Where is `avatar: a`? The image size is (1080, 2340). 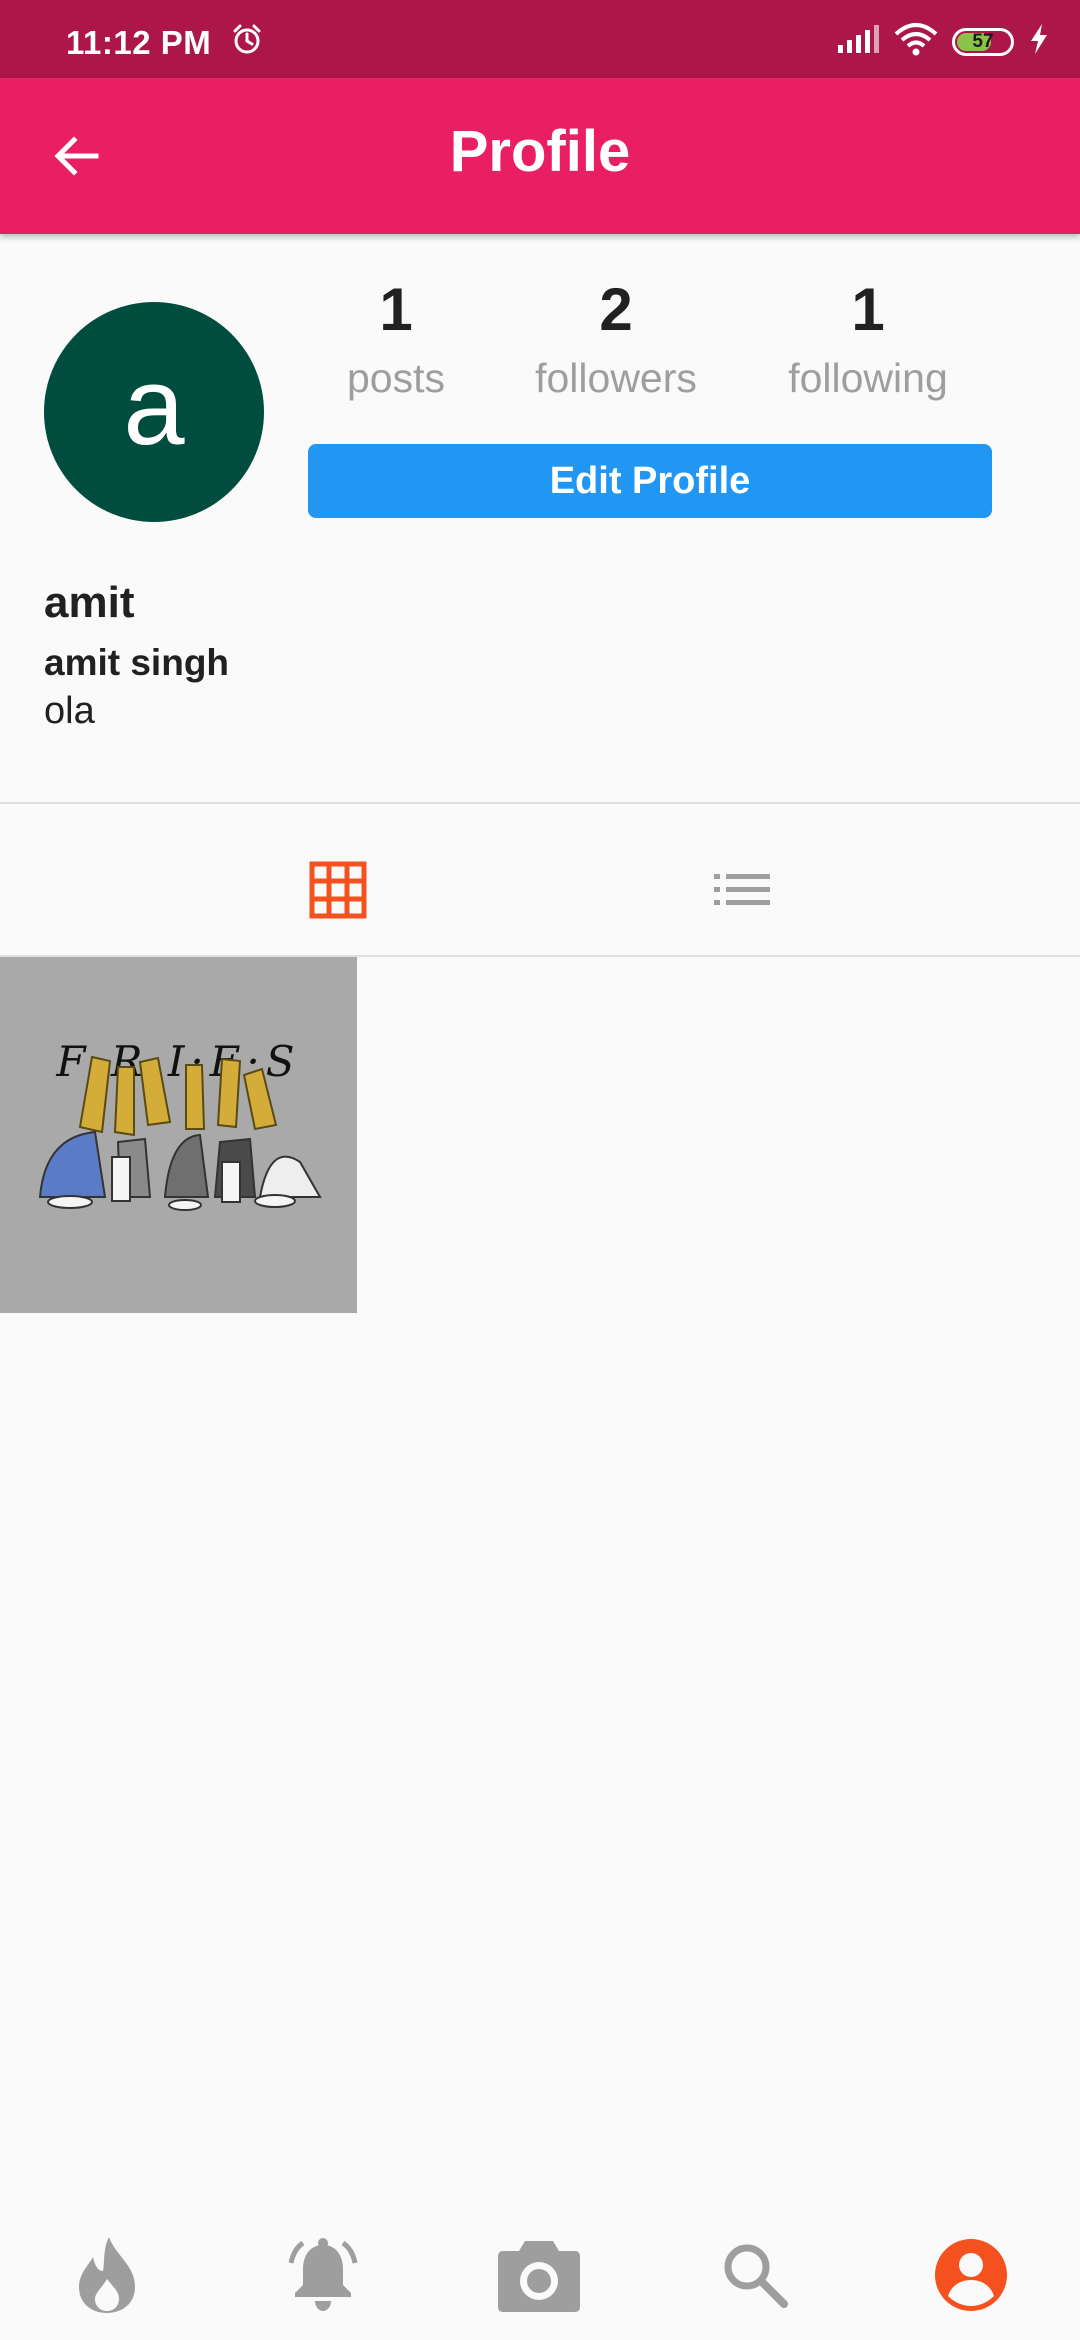
avatar: a is located at coordinates (154, 412).